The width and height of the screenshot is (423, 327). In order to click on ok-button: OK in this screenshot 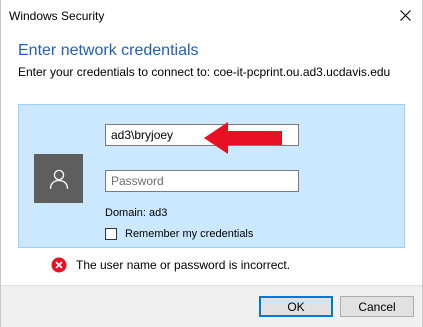, I will do `click(296, 306)`.